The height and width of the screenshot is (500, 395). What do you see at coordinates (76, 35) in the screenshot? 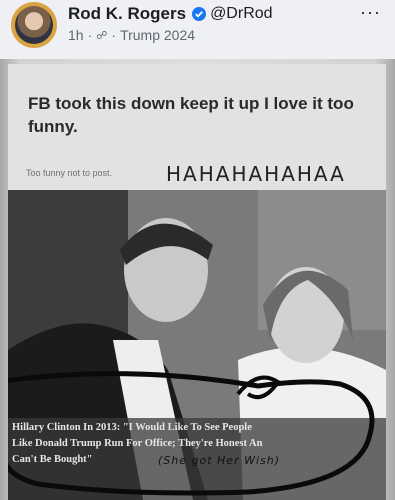
I see `post-time: 1h` at bounding box center [76, 35].